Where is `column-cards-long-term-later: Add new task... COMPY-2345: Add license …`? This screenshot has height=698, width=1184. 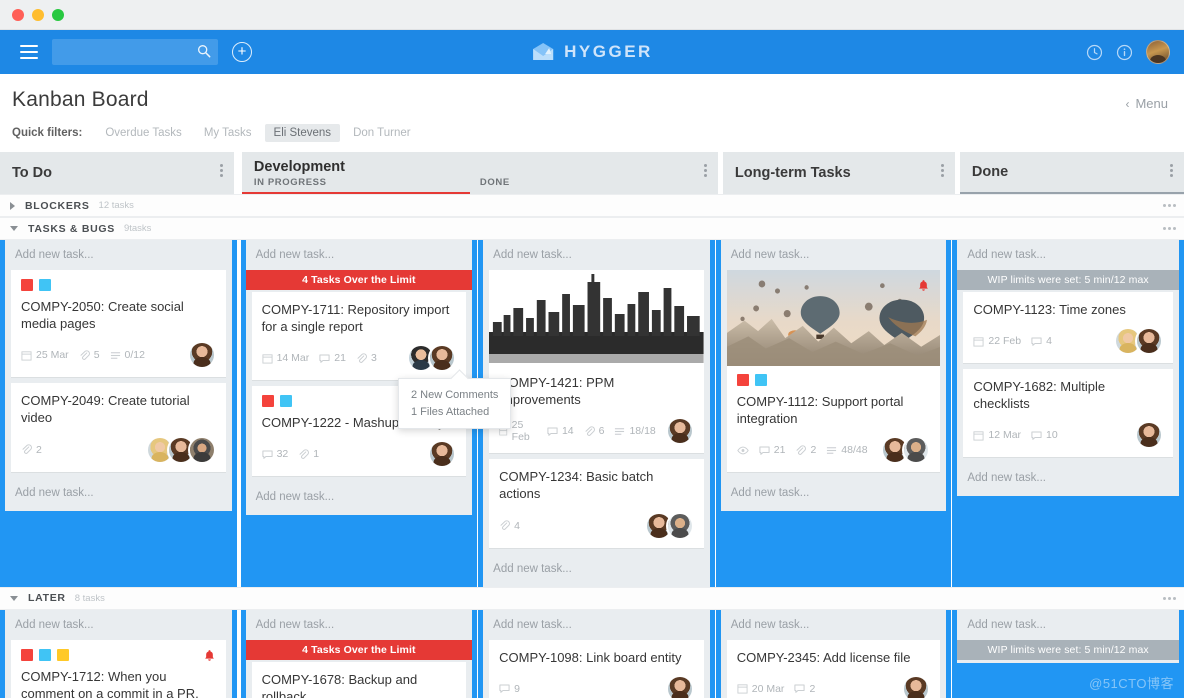
column-cards-long-term-later: Add new task... COMPY-2345: Add license … is located at coordinates (833, 653).